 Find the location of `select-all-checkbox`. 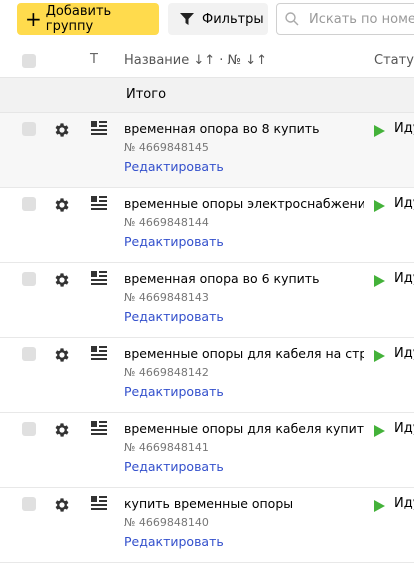

select-all-checkbox is located at coordinates (29, 61).